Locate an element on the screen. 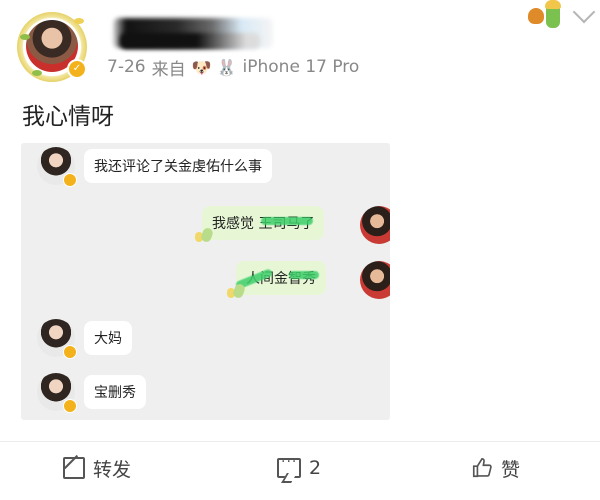 This screenshot has height=500, width=600. source-emojis: 🐶 🐰 is located at coordinates (214, 67).